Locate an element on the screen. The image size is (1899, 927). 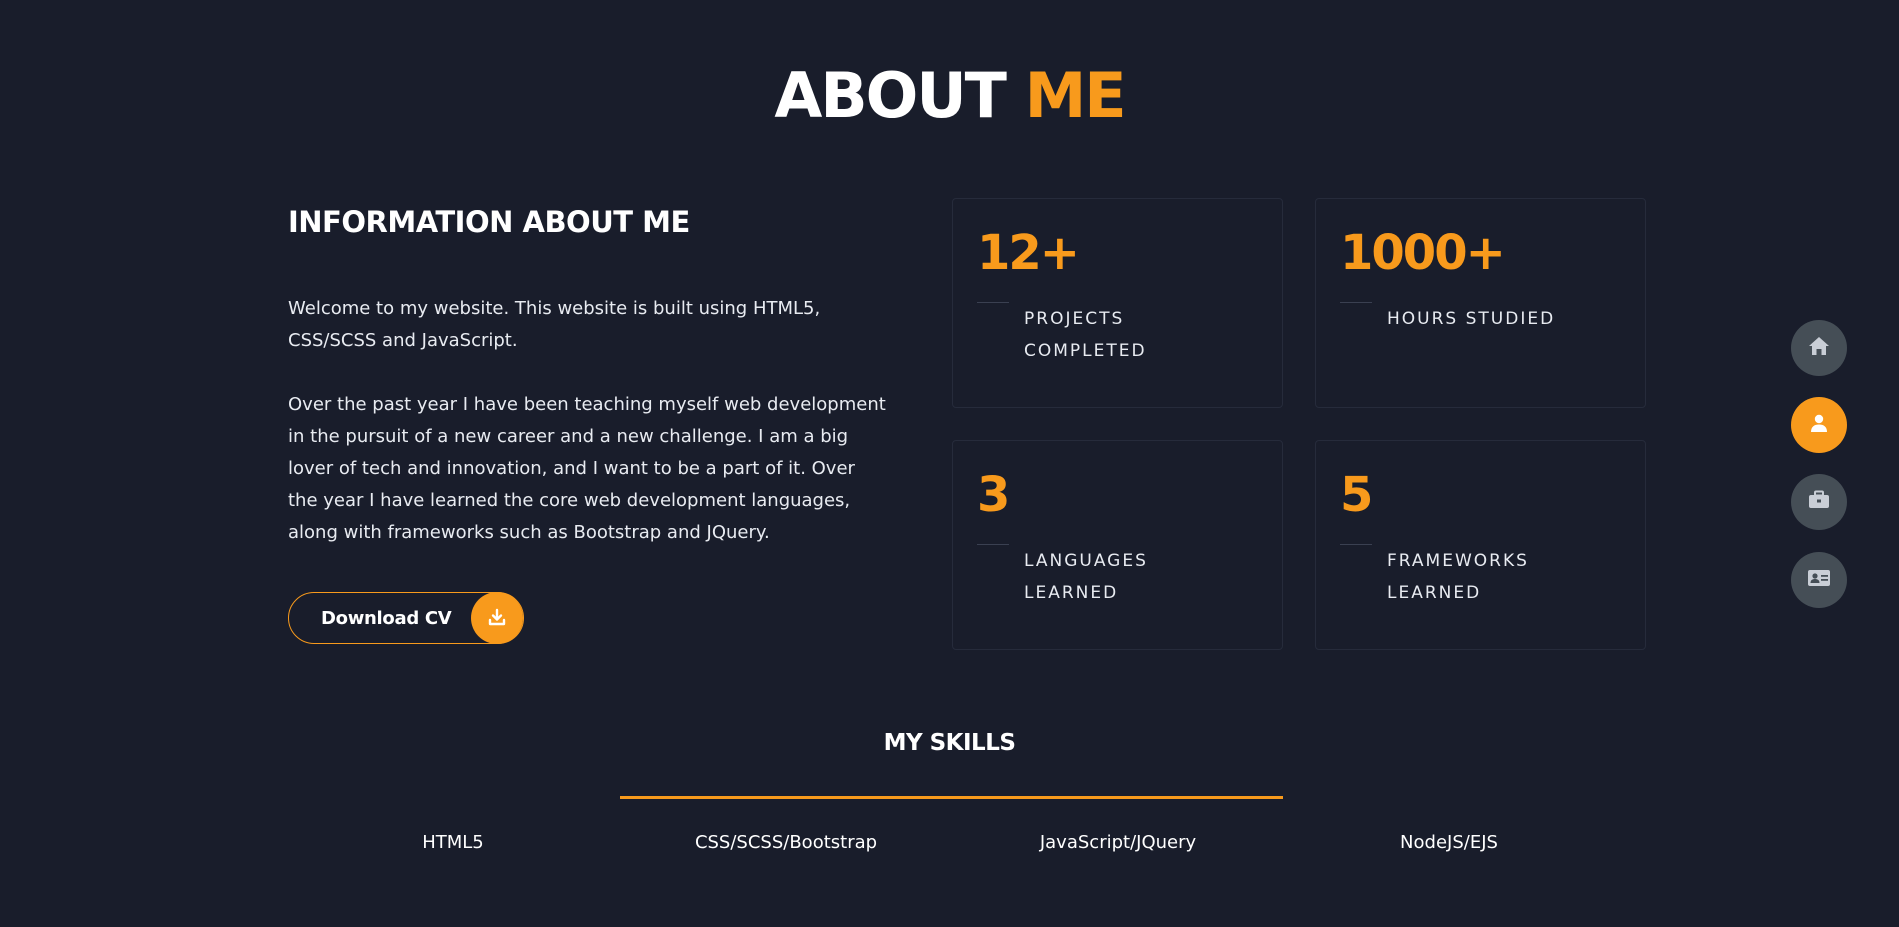
nav-portfolio-button is located at coordinates (1819, 502).